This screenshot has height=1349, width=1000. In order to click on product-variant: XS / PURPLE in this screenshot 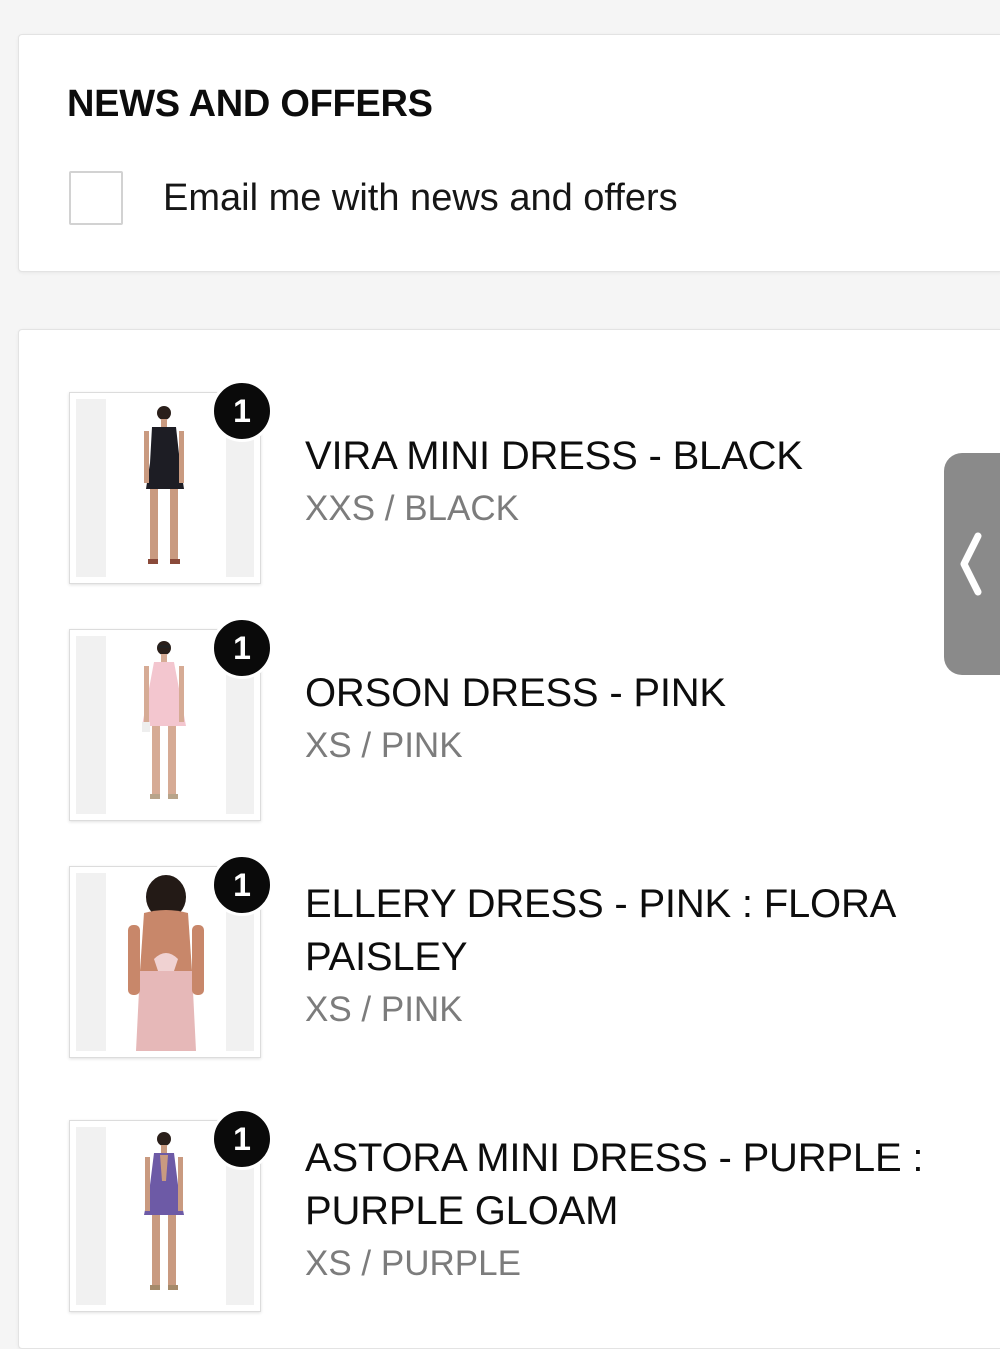, I will do `click(413, 1263)`.